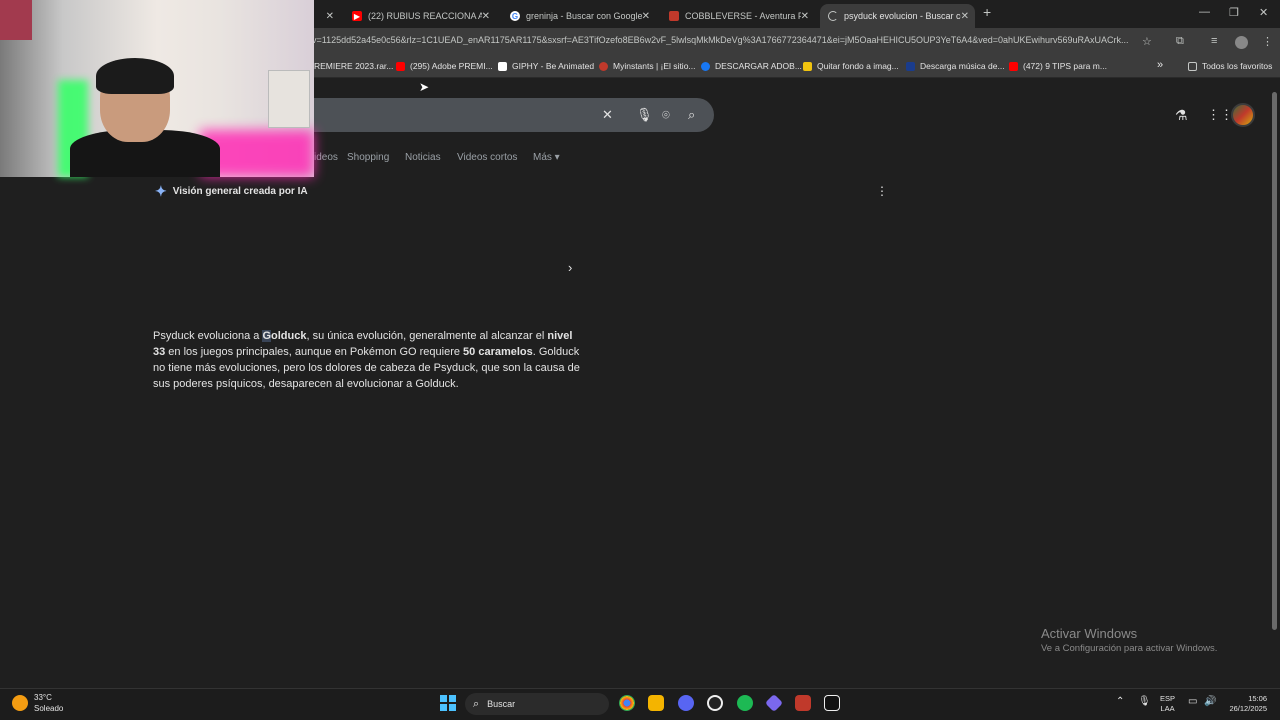 This screenshot has width=1280, height=720. I want to click on labs-flask-icon: ⚗, so click(1181, 115).